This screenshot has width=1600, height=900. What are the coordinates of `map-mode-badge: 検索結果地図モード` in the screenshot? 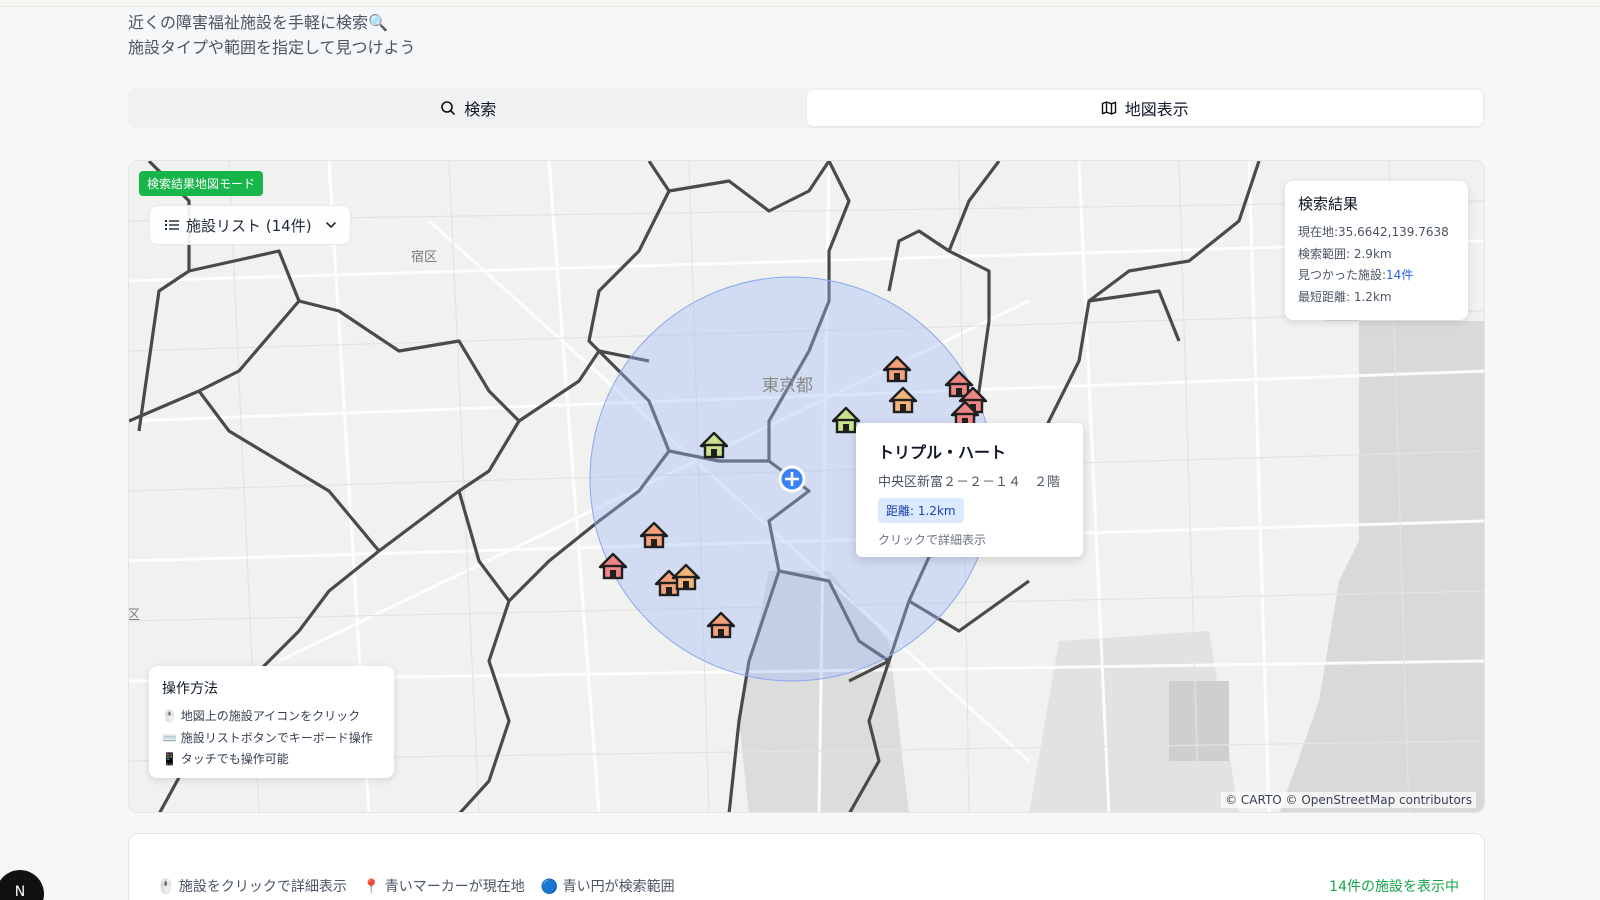 It's located at (201, 183).